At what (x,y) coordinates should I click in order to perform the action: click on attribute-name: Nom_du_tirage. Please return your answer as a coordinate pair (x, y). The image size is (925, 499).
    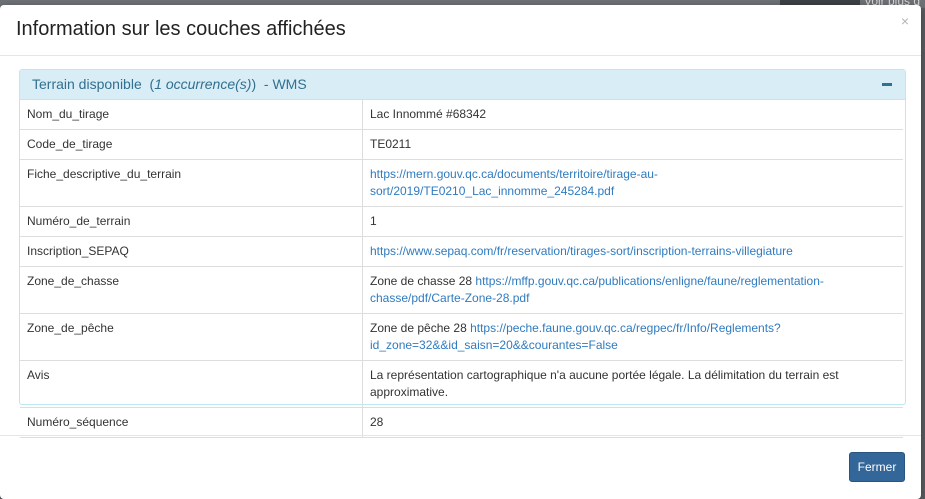
    Looking at the image, I should click on (191, 115).